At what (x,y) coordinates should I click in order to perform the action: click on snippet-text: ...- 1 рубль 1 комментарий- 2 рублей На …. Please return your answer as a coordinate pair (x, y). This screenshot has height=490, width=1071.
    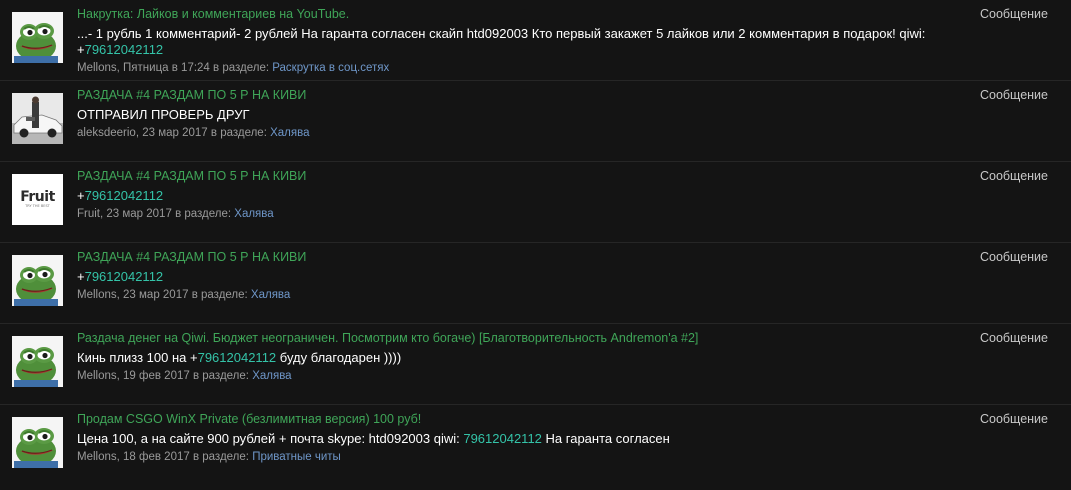
    Looking at the image, I should click on (501, 41).